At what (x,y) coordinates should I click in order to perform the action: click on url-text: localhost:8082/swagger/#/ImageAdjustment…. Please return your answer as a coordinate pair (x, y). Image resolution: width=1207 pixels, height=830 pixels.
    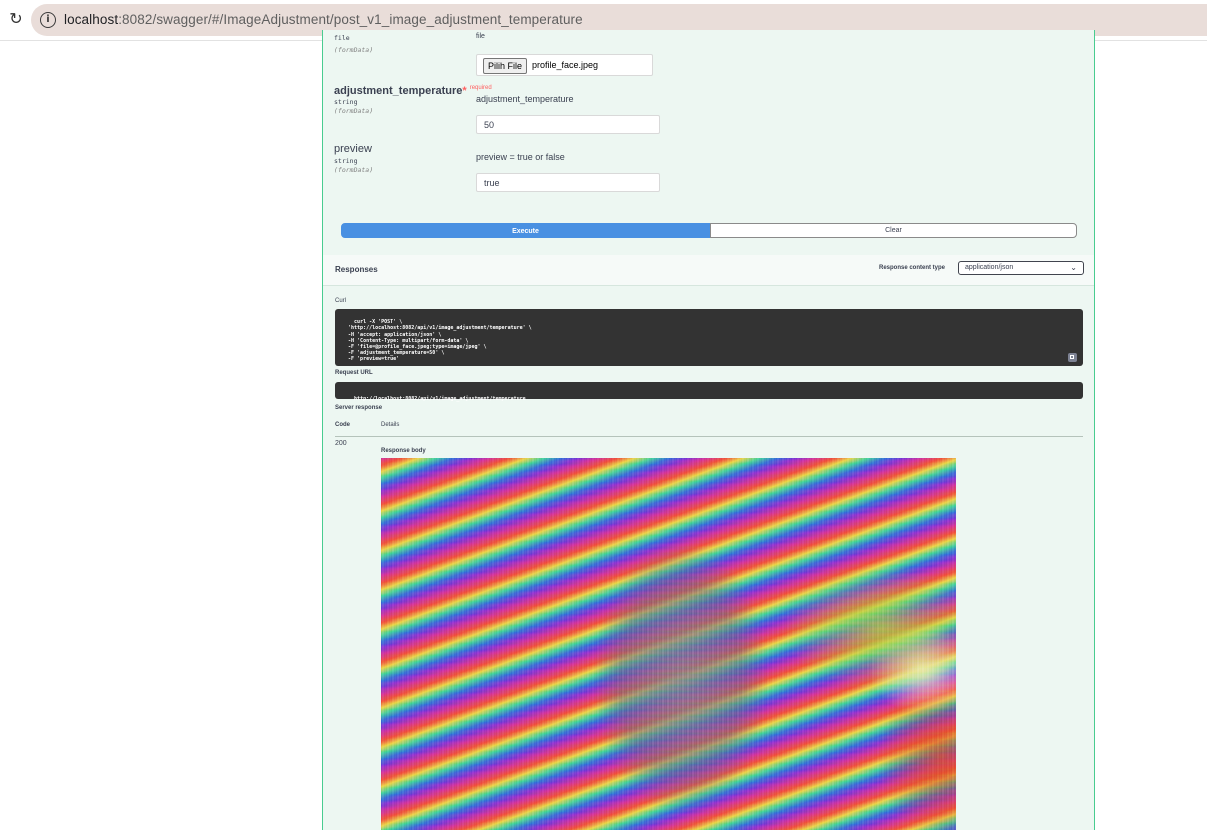
    Looking at the image, I should click on (323, 19).